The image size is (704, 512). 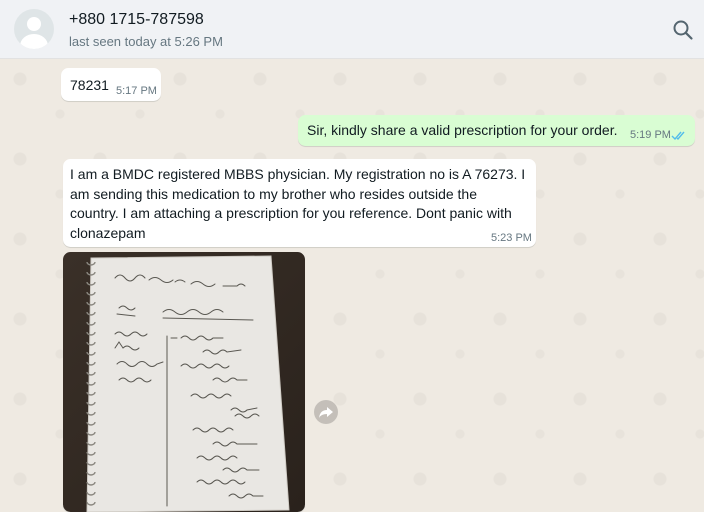 I want to click on contact-last-seen: last seen today at 5:26 PM, so click(x=146, y=41).